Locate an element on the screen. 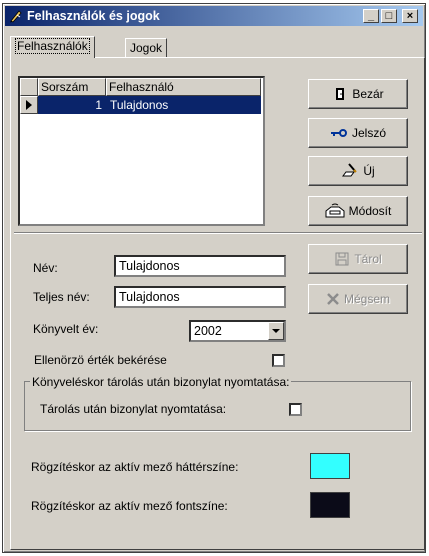 Image resolution: width=429 pixels, height=556 pixels. save-disk-icon is located at coordinates (342, 259).